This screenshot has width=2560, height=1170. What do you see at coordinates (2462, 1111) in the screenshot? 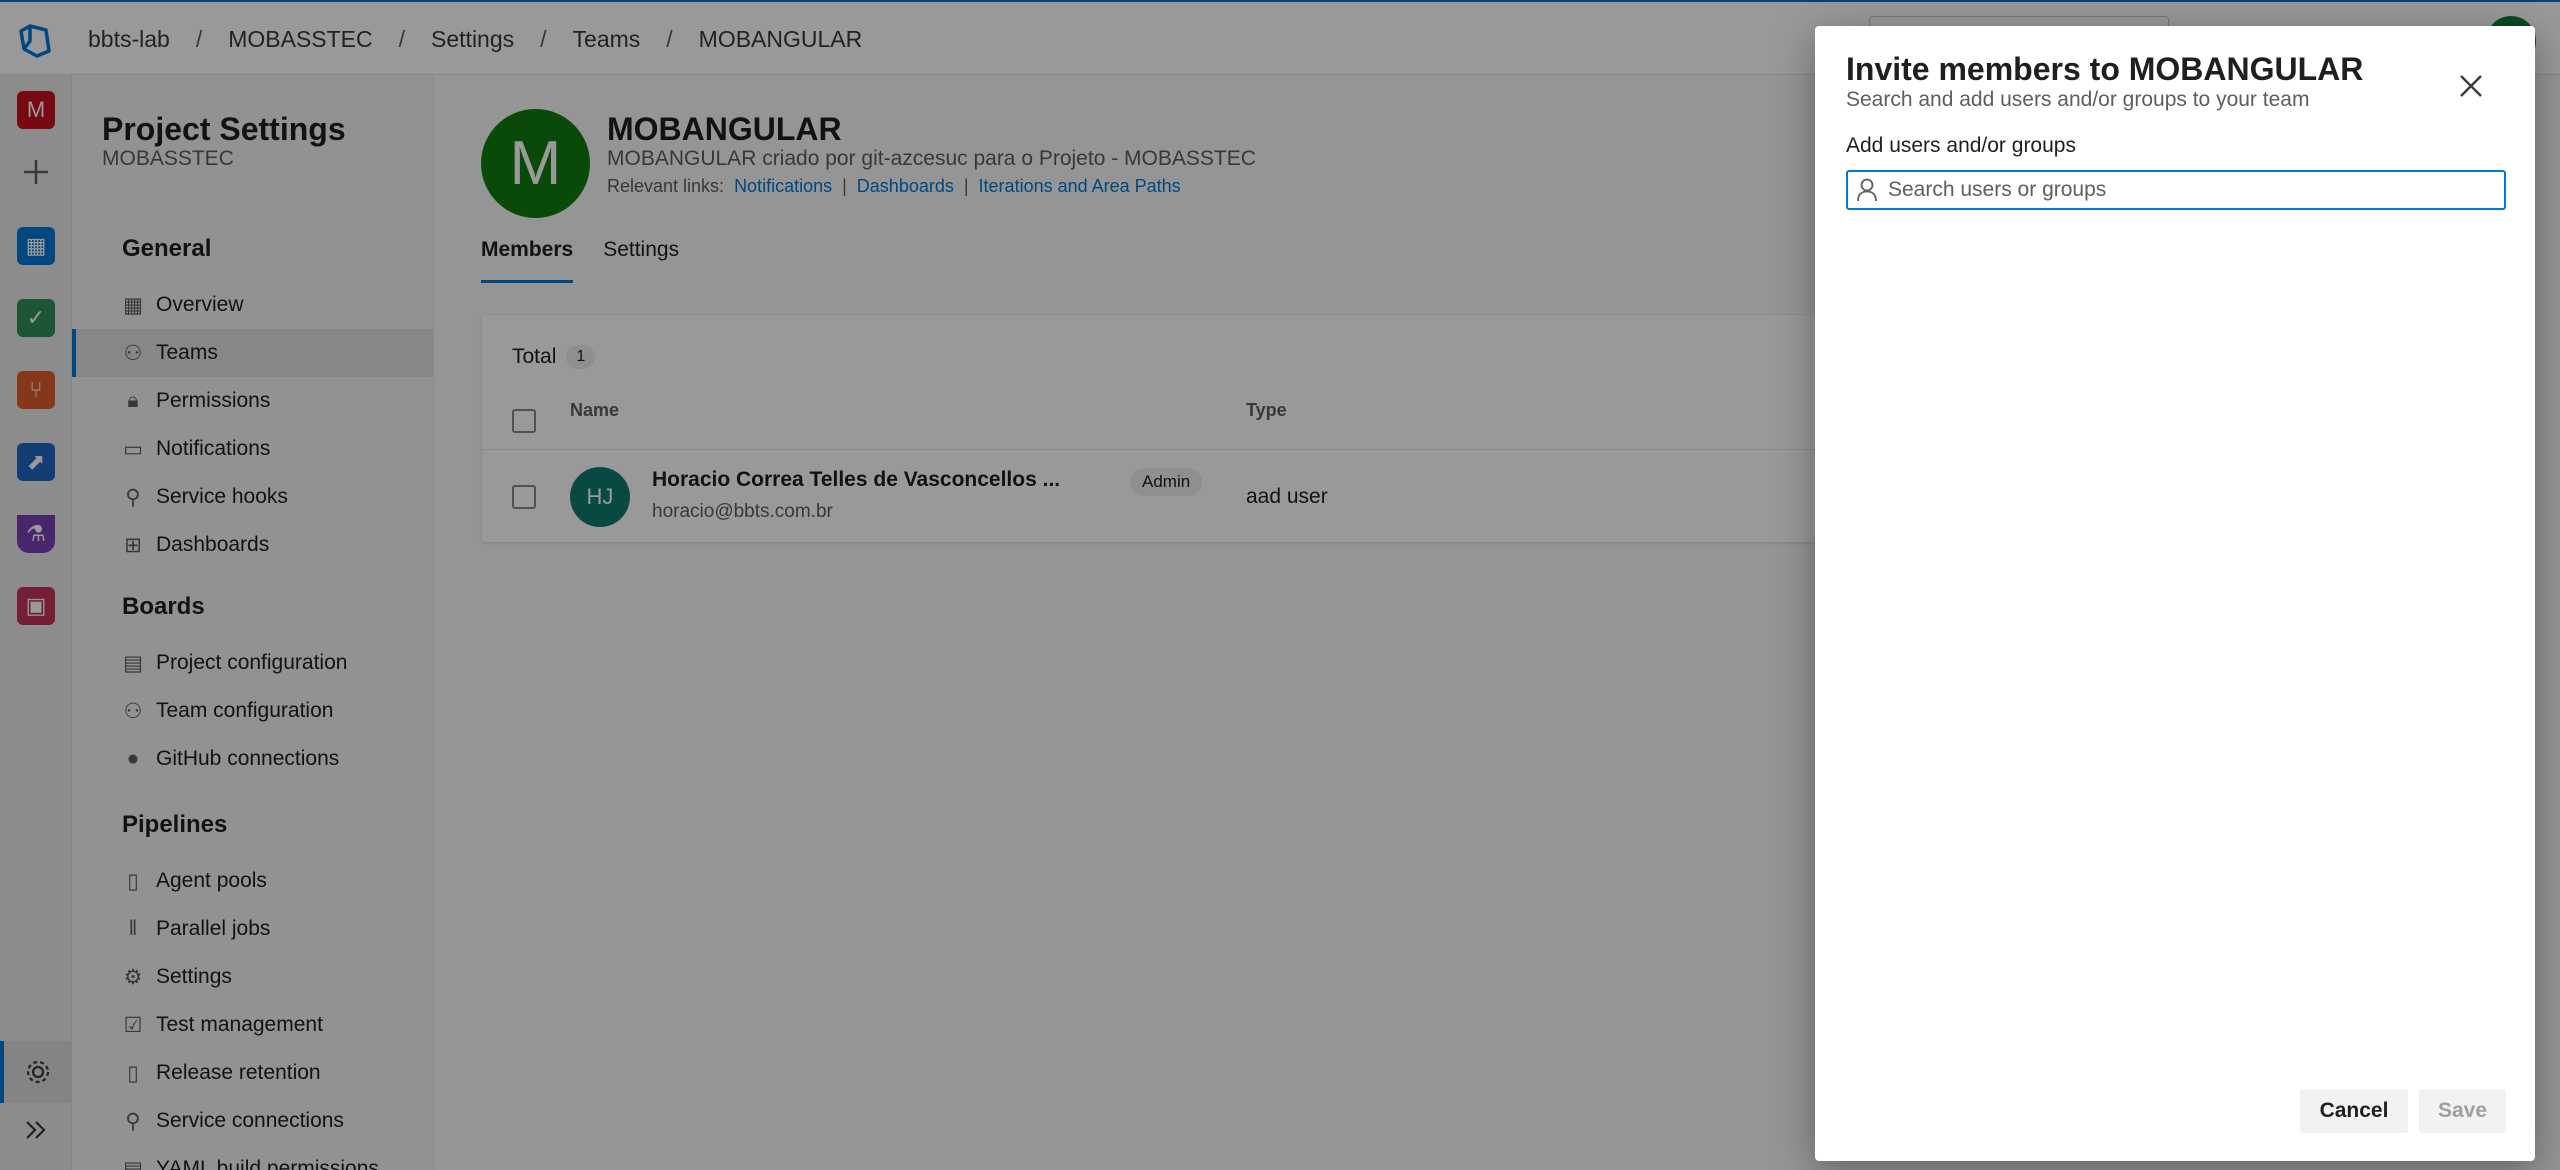
I see `save-button: Save` at bounding box center [2462, 1111].